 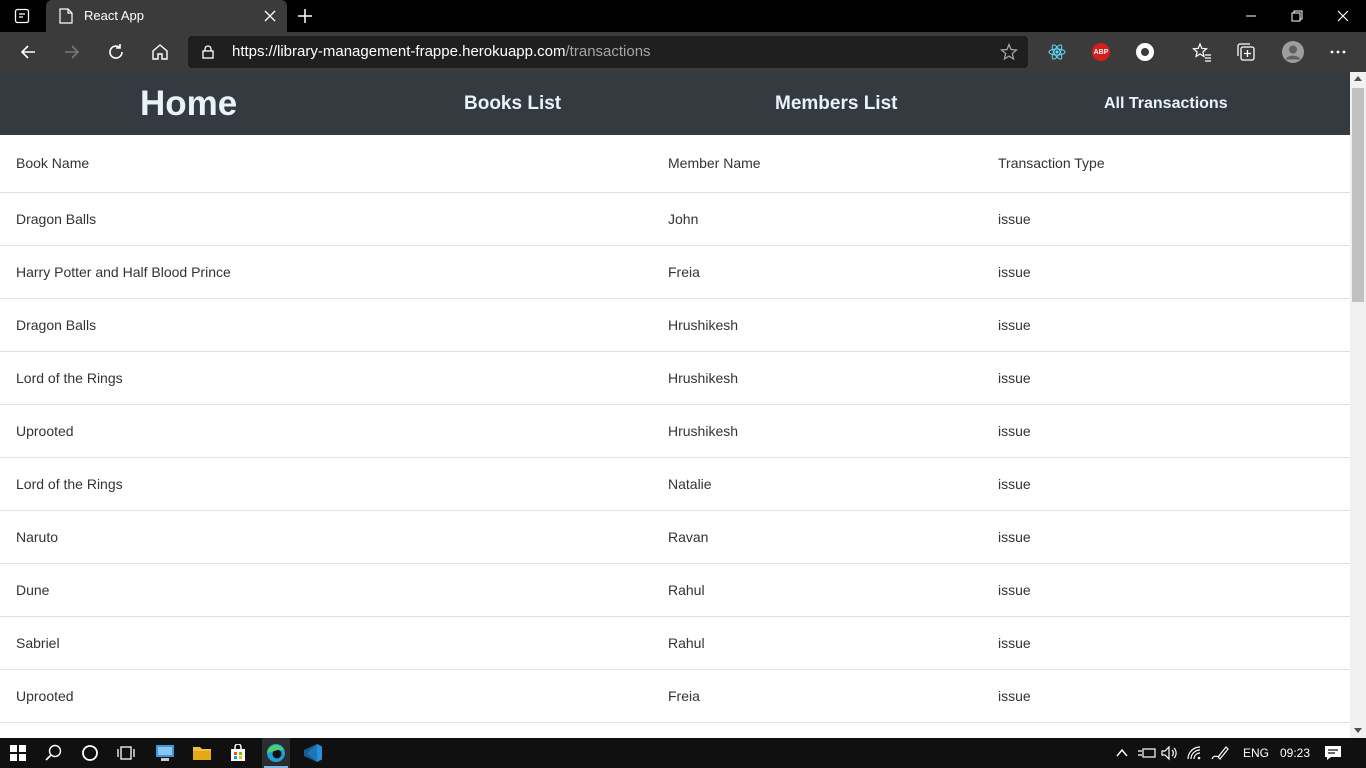 I want to click on book-name-cell: Sabriel, so click(x=326, y=643).